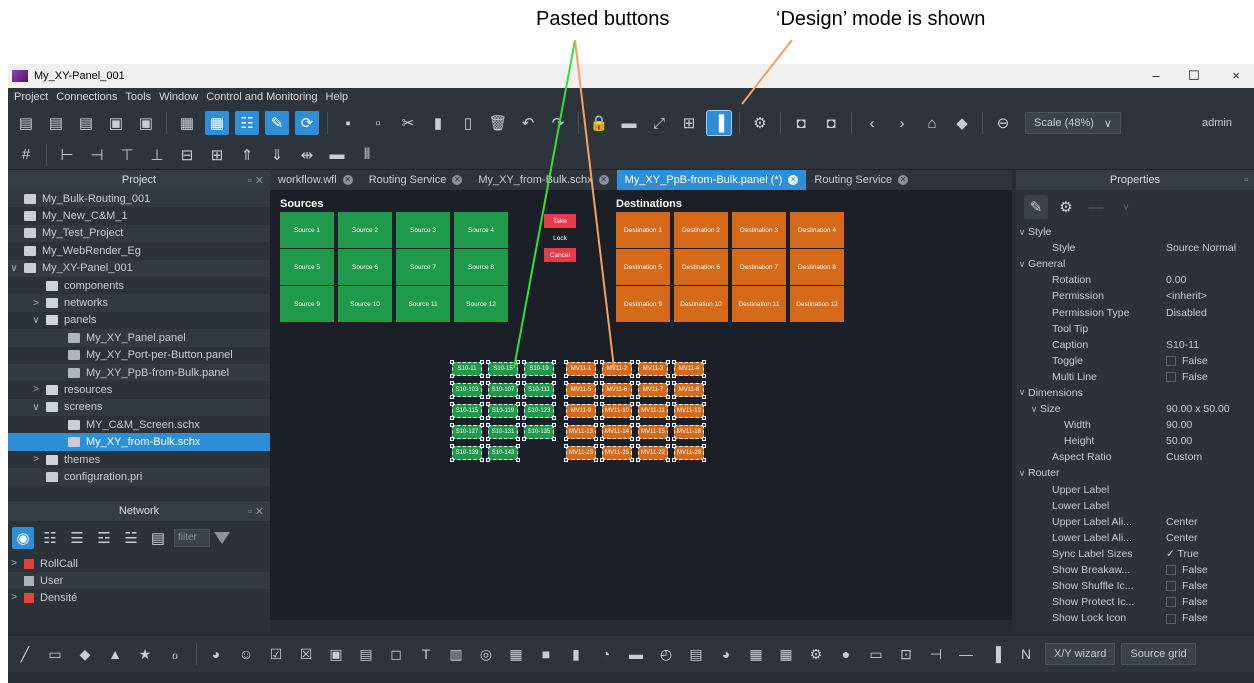 The height and width of the screenshot is (683, 1254). I want to click on property-row: Upper Label Ali... Center, so click(1135, 522).